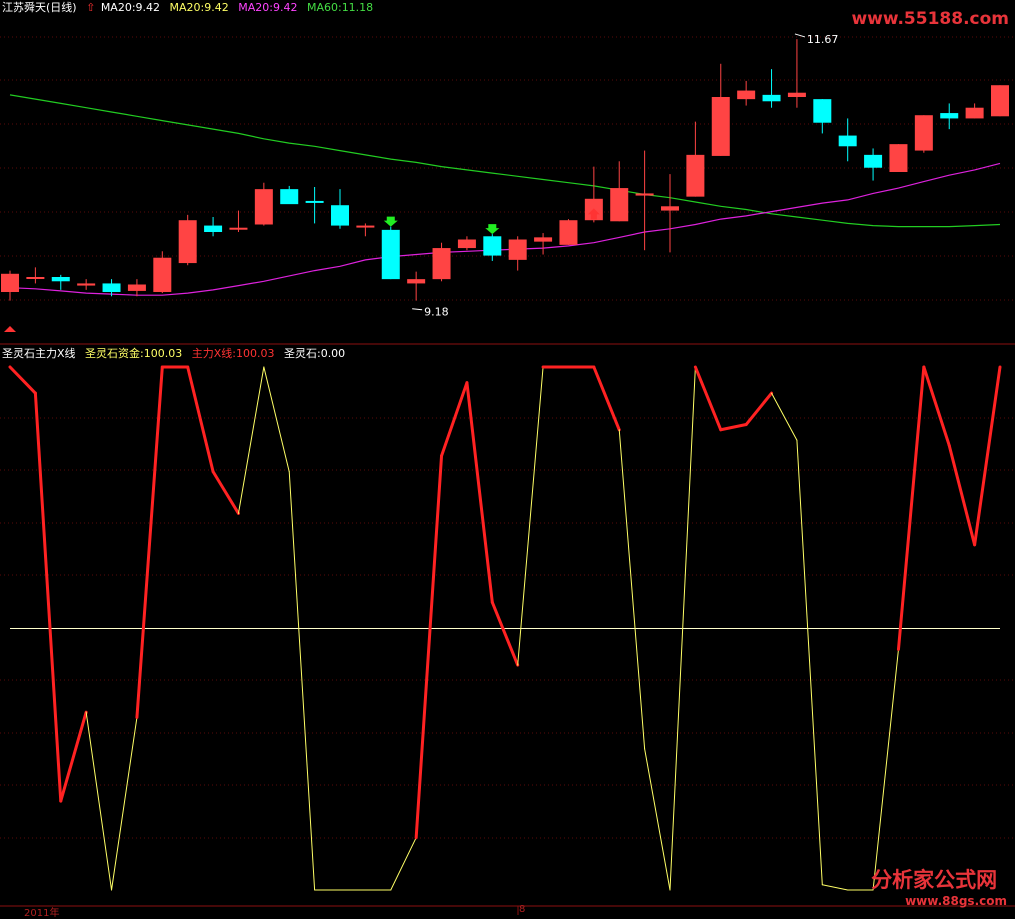  Describe the element at coordinates (340, 7) in the screenshot. I see `ma-item-3: MA60:11.18` at that location.